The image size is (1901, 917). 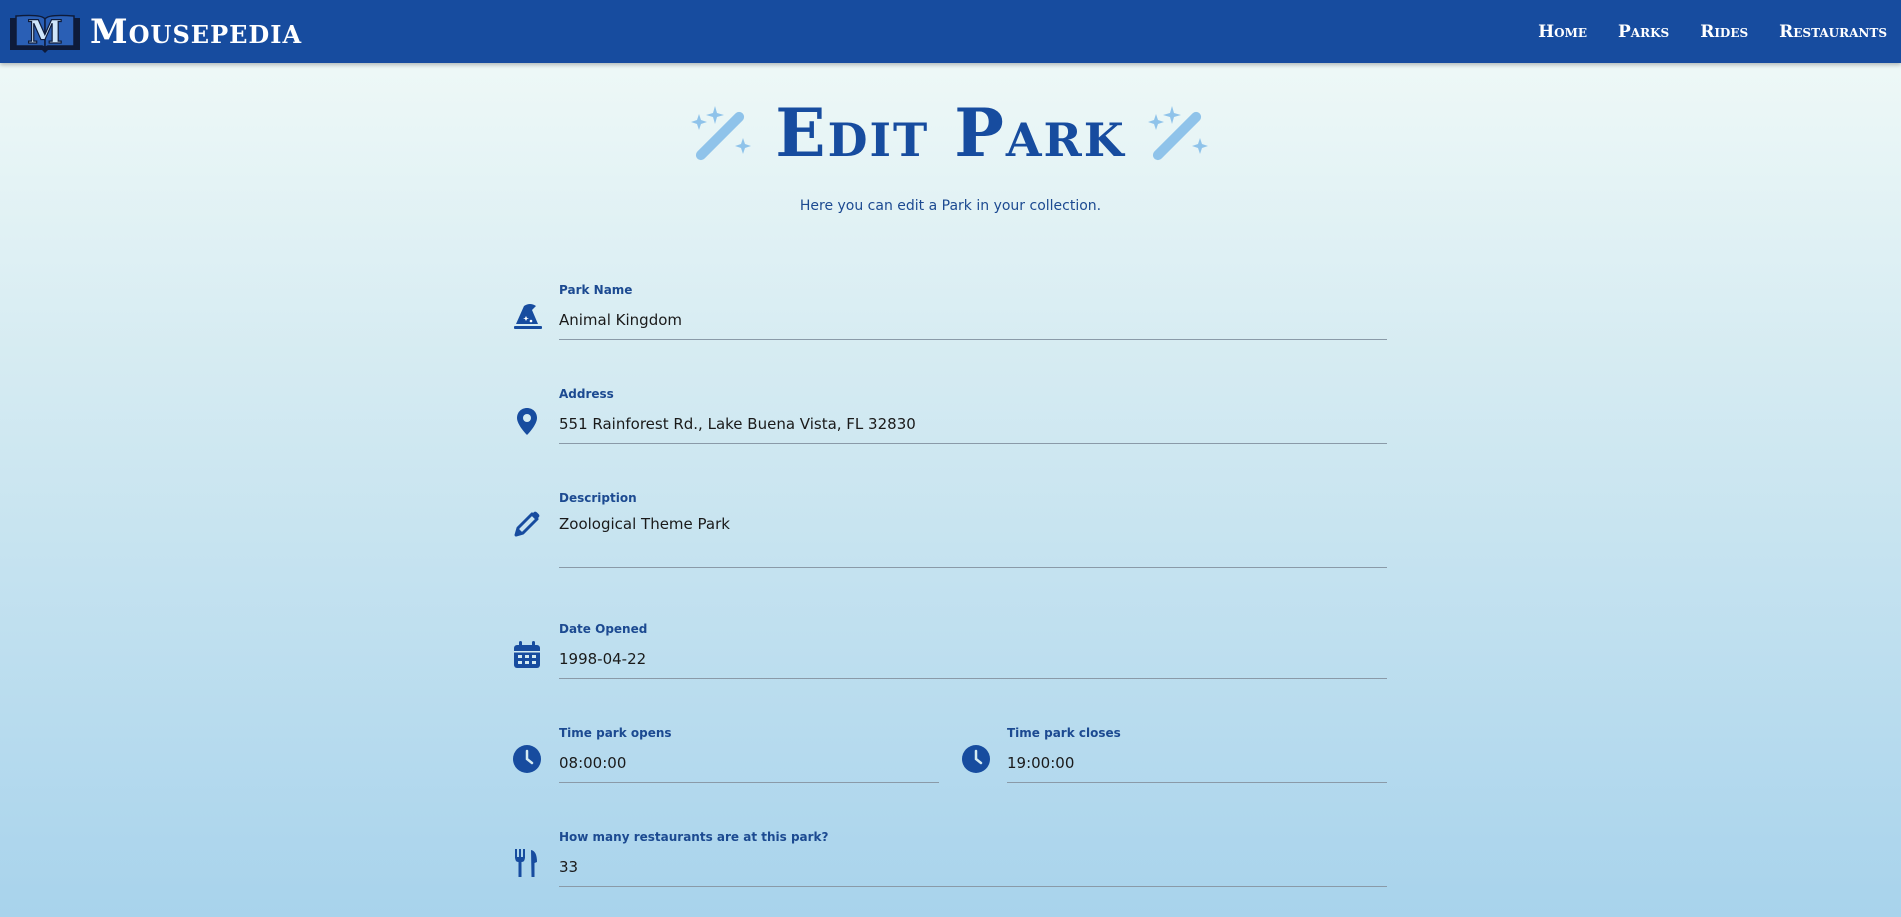 I want to click on main-nav: Home Parks Rides Restaurants, so click(x=1712, y=32).